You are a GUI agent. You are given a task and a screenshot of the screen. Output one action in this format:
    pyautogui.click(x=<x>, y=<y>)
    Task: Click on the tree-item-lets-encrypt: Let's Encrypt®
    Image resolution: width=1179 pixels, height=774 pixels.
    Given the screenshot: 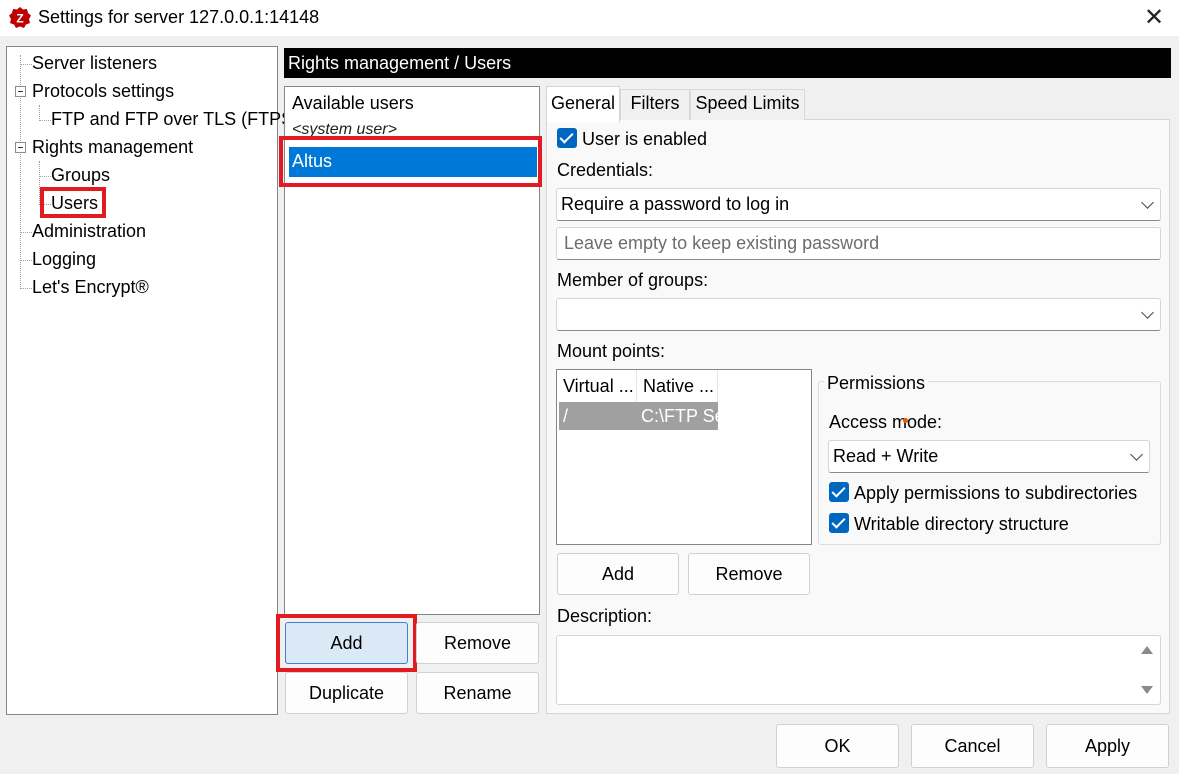 What is the action you would take?
    pyautogui.click(x=90, y=287)
    